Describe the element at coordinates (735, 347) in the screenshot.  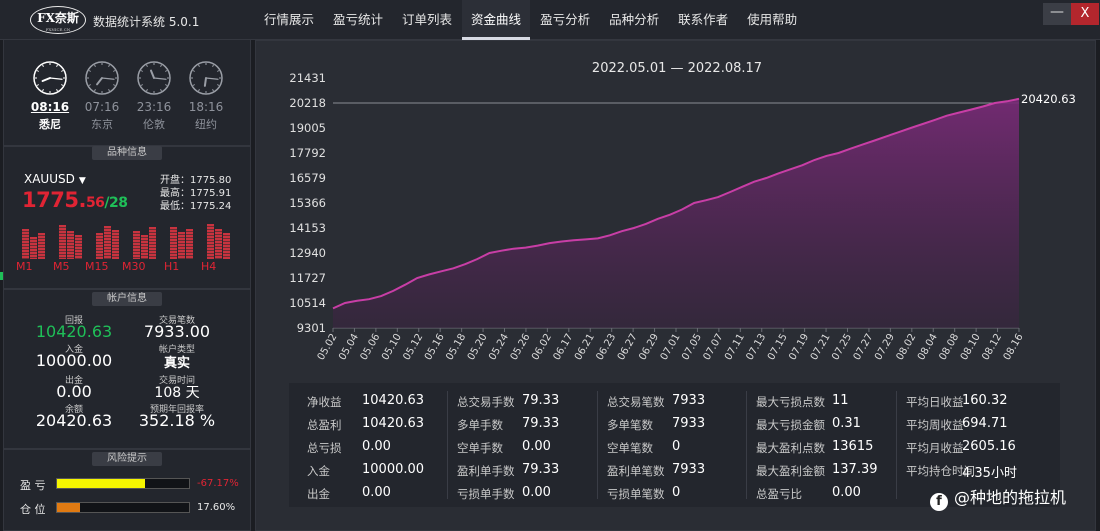
I see `x-tick-label: 07.11` at that location.